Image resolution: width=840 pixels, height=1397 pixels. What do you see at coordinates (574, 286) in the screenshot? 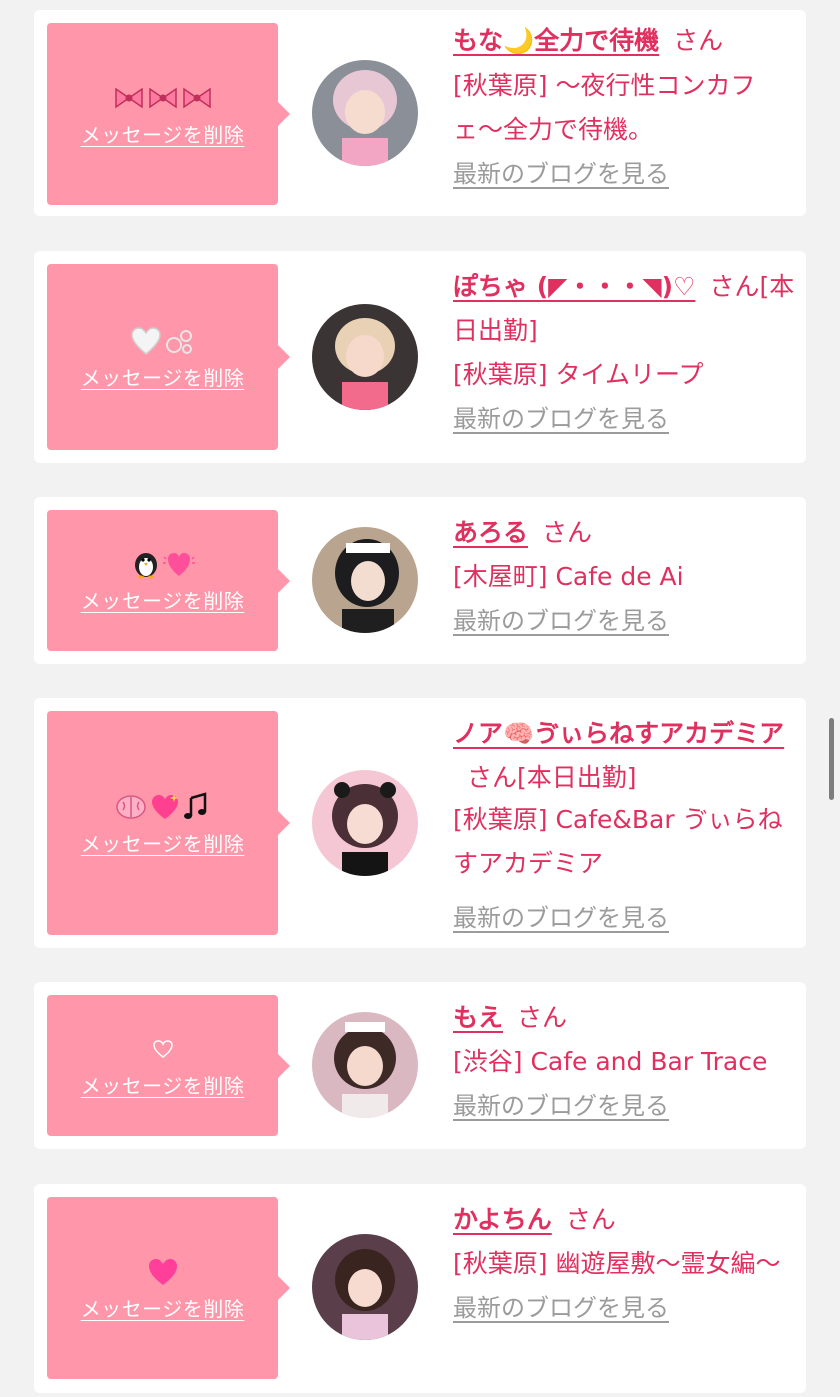
I see `cast-name-link: ぽちゃ (◤・・・◥)♡` at bounding box center [574, 286].